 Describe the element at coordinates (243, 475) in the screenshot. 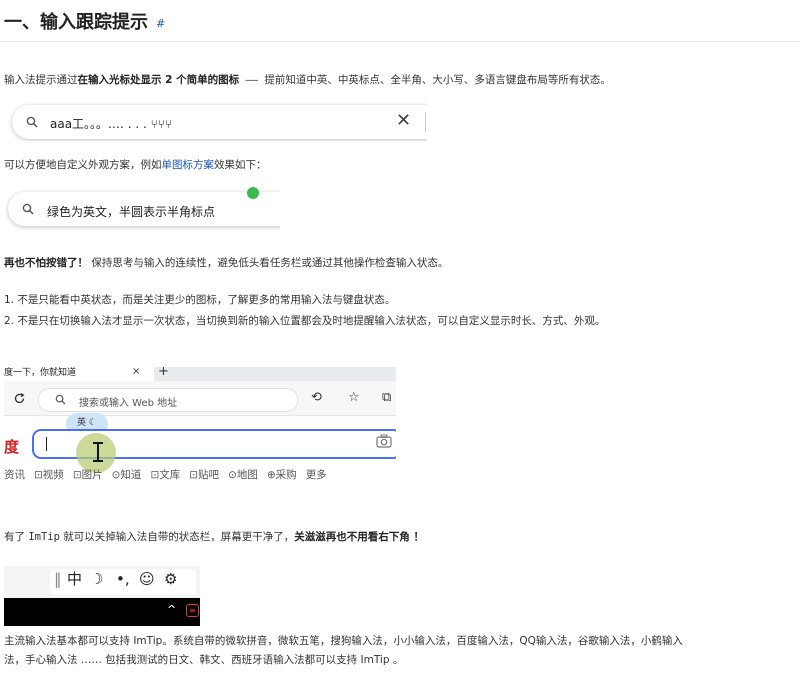

I see `category-link: ⊙地图` at that location.